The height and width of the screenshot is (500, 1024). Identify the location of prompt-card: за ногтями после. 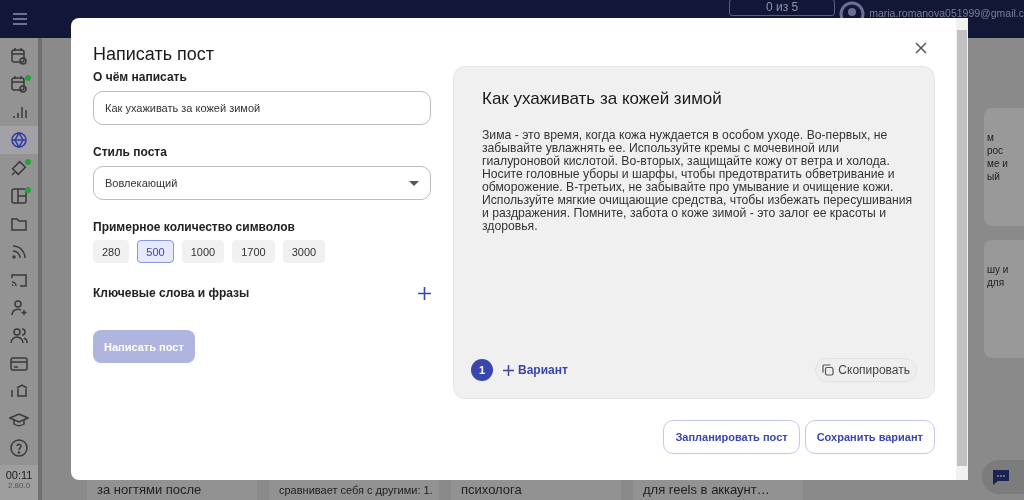
(172, 490).